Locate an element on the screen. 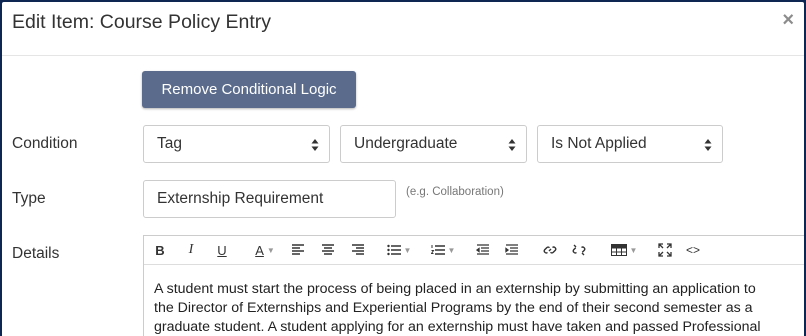 This screenshot has width=806, height=336. type-hint: (e.g. Collaboration) is located at coordinates (455, 192).